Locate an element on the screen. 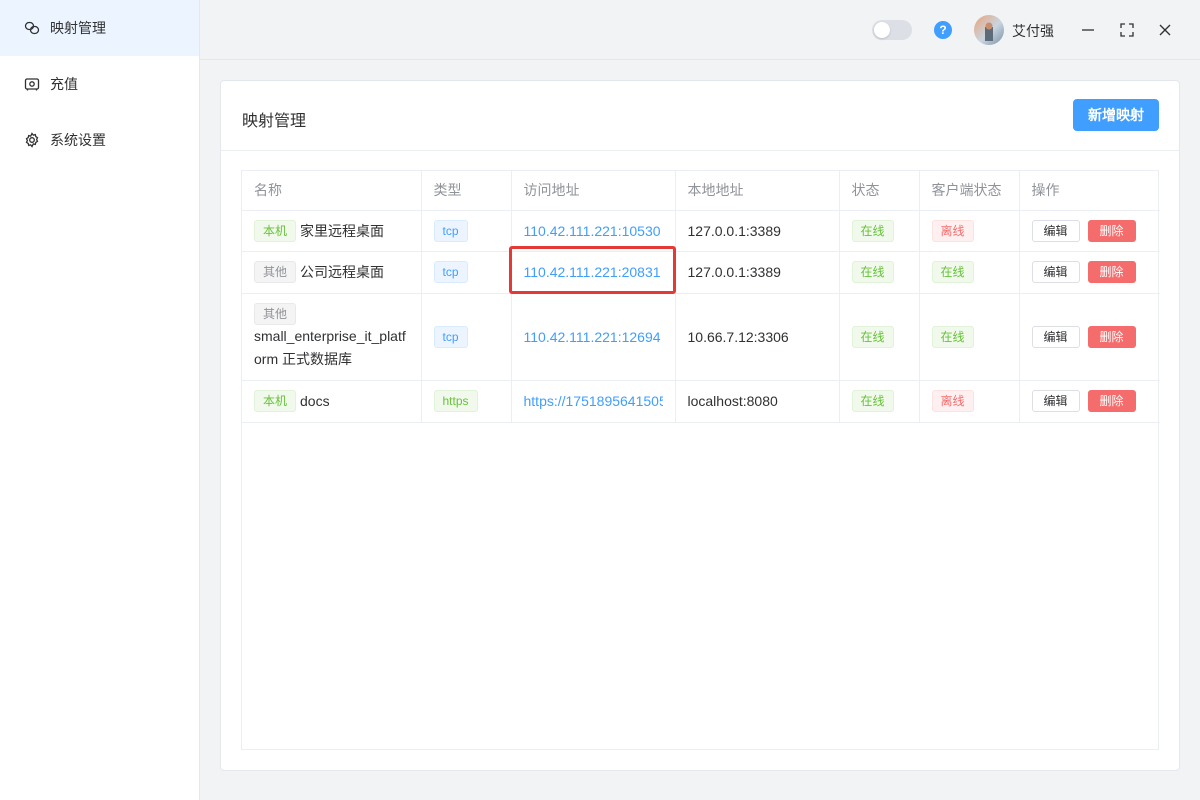 This screenshot has height=800, width=1200. close-button is located at coordinates (1165, 30).